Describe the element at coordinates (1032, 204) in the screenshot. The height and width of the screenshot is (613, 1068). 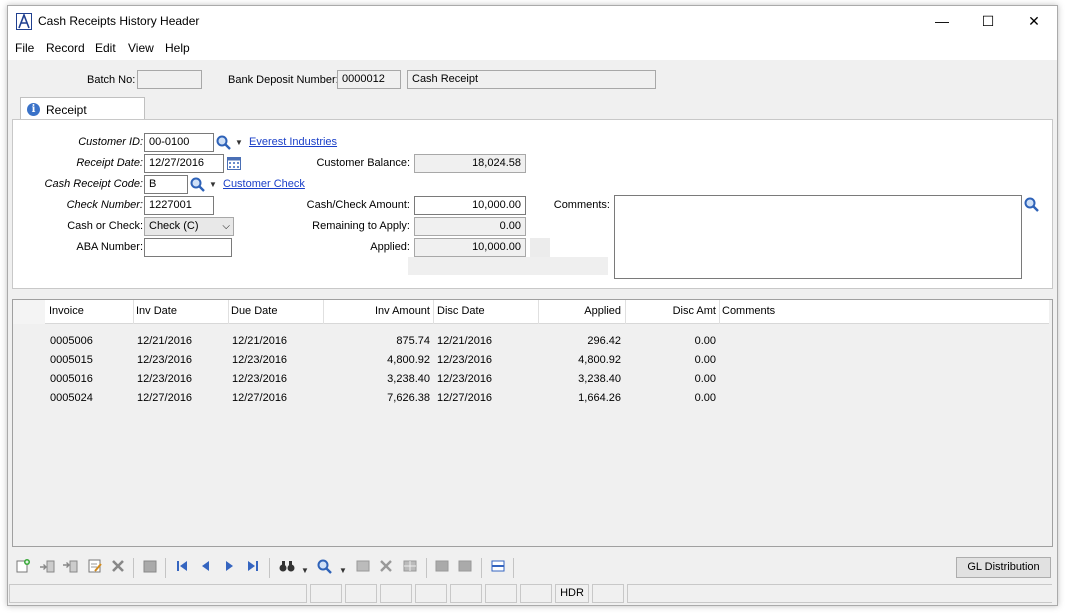
I see `comments-zoom-icon` at that location.